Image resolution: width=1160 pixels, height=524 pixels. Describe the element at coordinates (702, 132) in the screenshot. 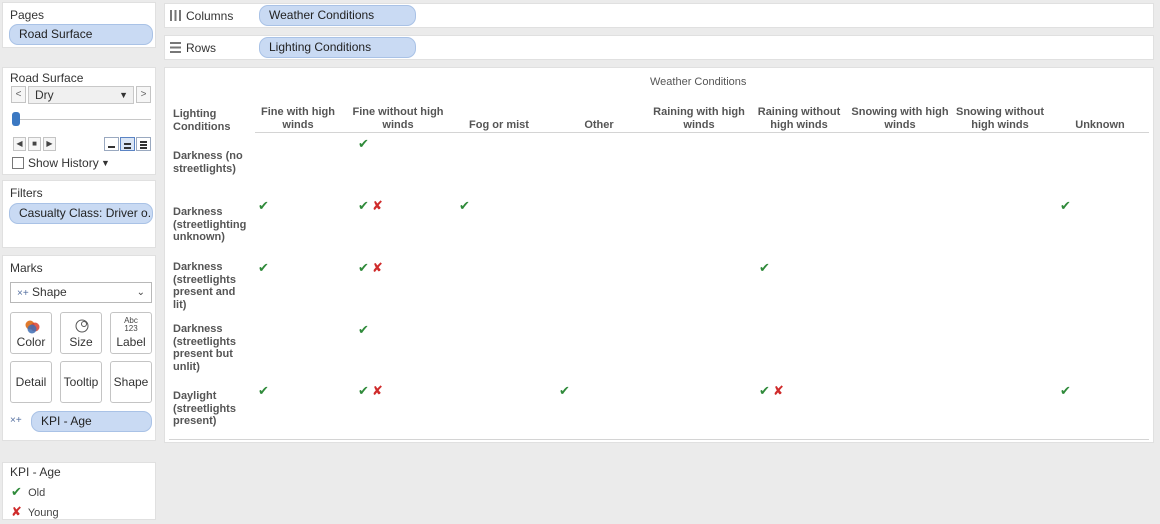

I see `header-divider` at that location.